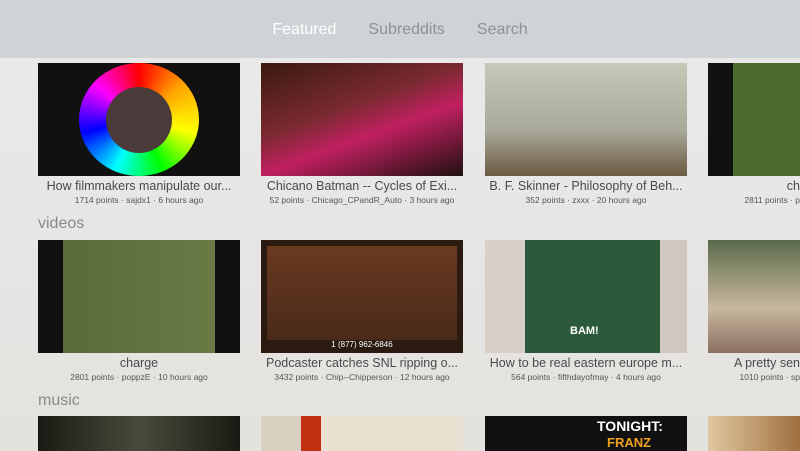 The image size is (800, 451). Describe the element at coordinates (772, 200) in the screenshot. I see `video-meta: 2811 points · p` at that location.